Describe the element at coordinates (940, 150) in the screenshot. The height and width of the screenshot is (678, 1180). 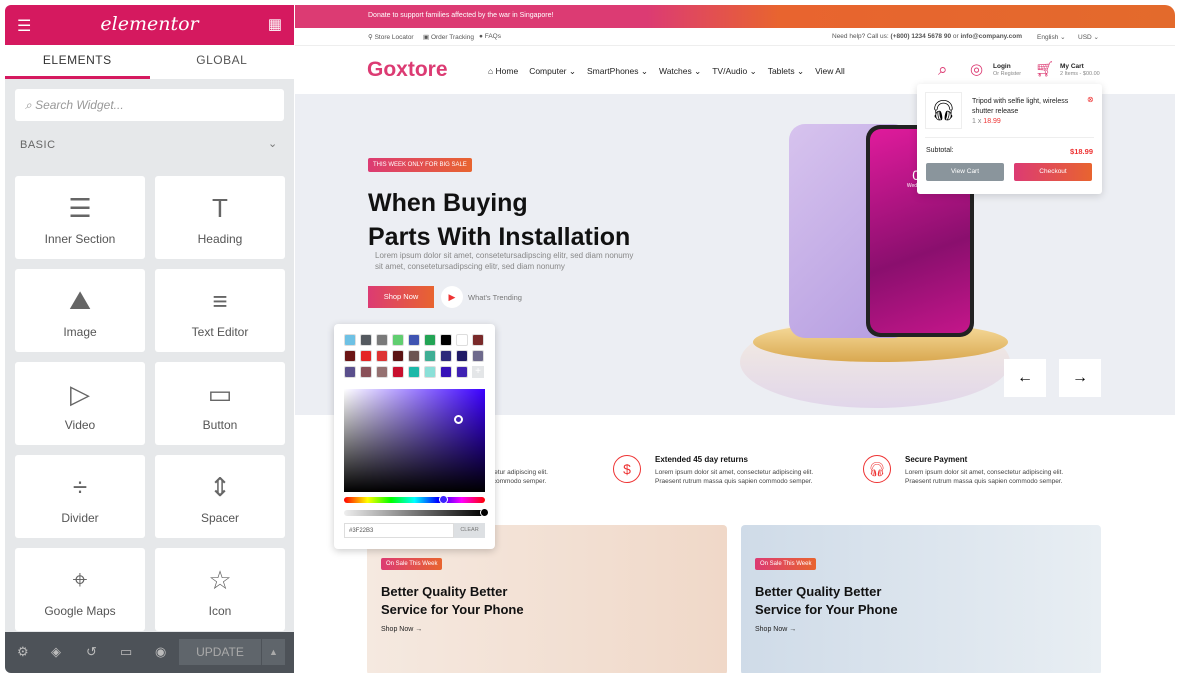
I see `subtotal-label: Subtotal:` at that location.